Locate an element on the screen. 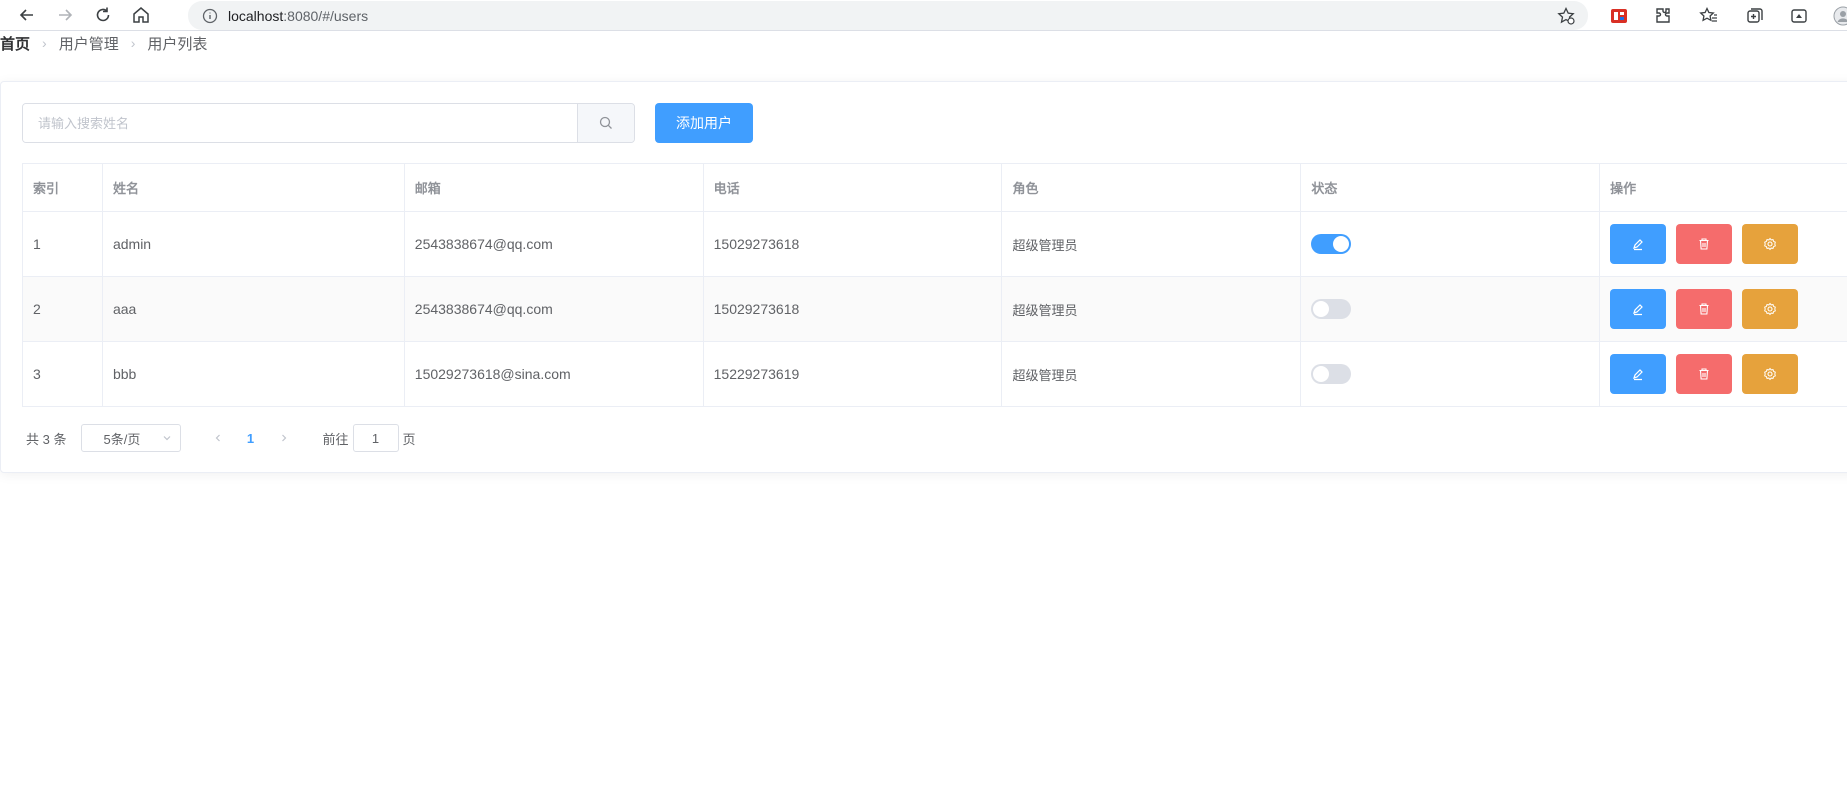  header-email: 邮箱 is located at coordinates (554, 187).